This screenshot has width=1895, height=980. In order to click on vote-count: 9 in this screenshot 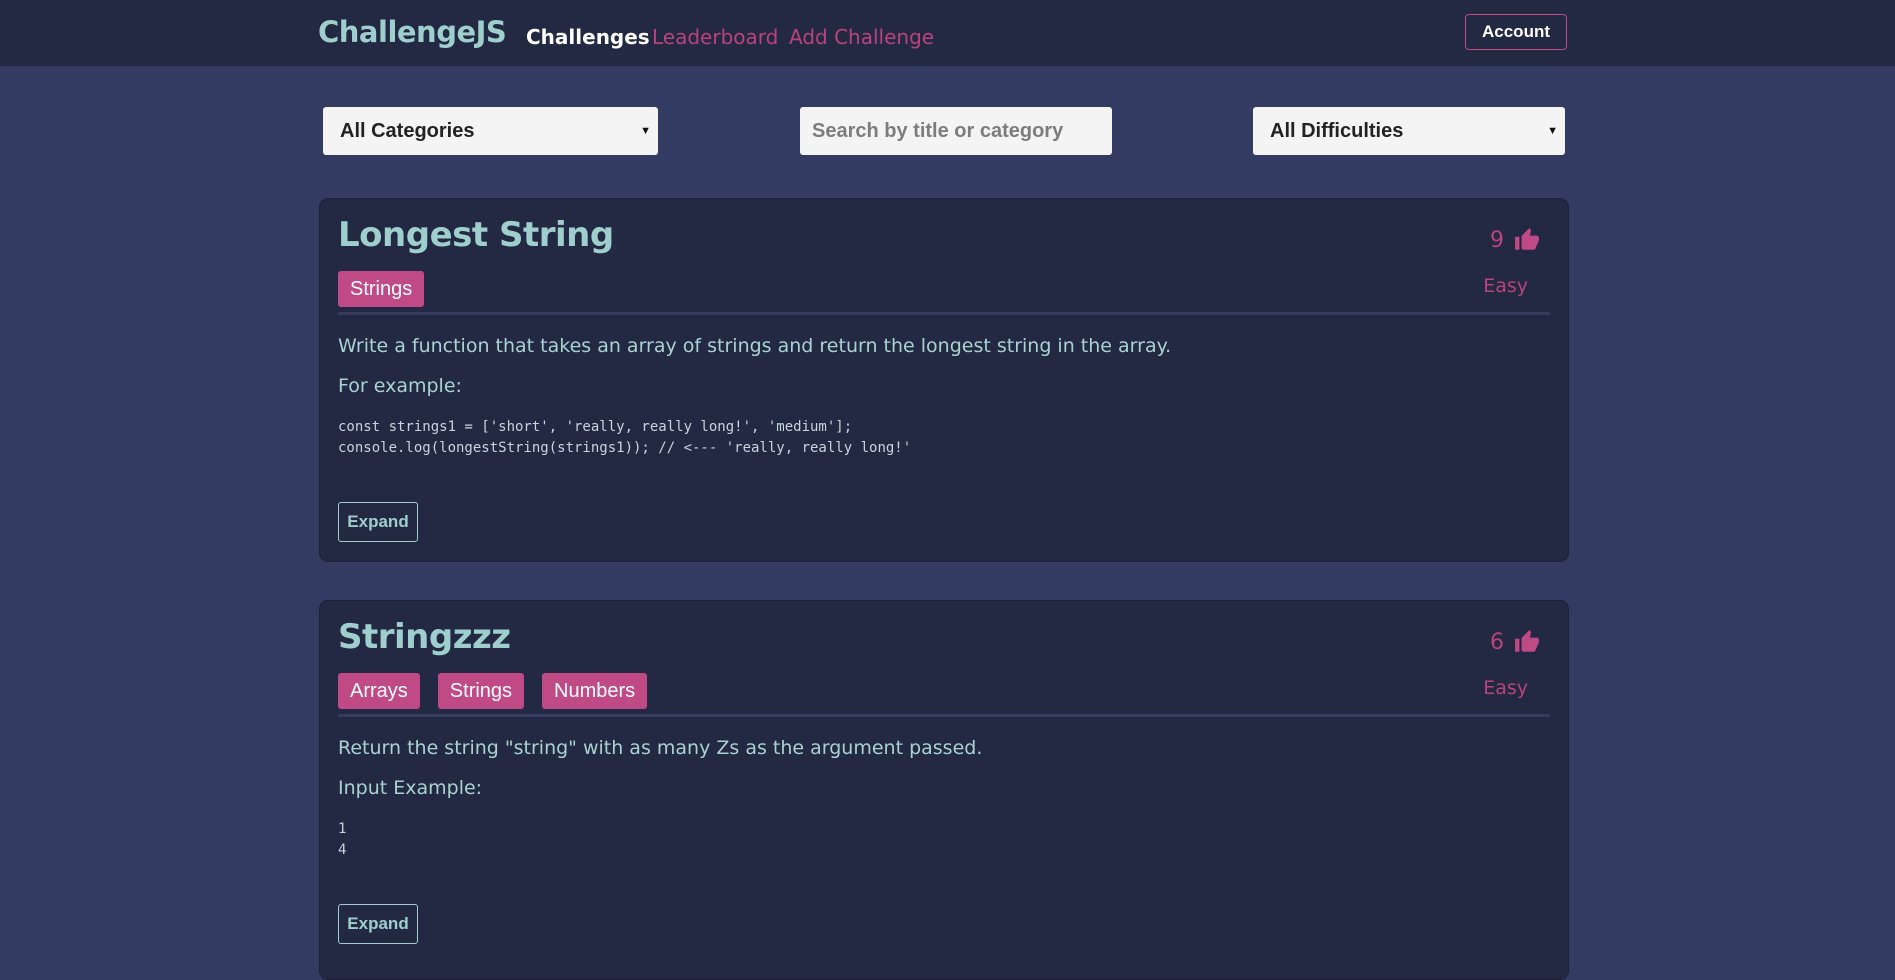, I will do `click(1515, 240)`.